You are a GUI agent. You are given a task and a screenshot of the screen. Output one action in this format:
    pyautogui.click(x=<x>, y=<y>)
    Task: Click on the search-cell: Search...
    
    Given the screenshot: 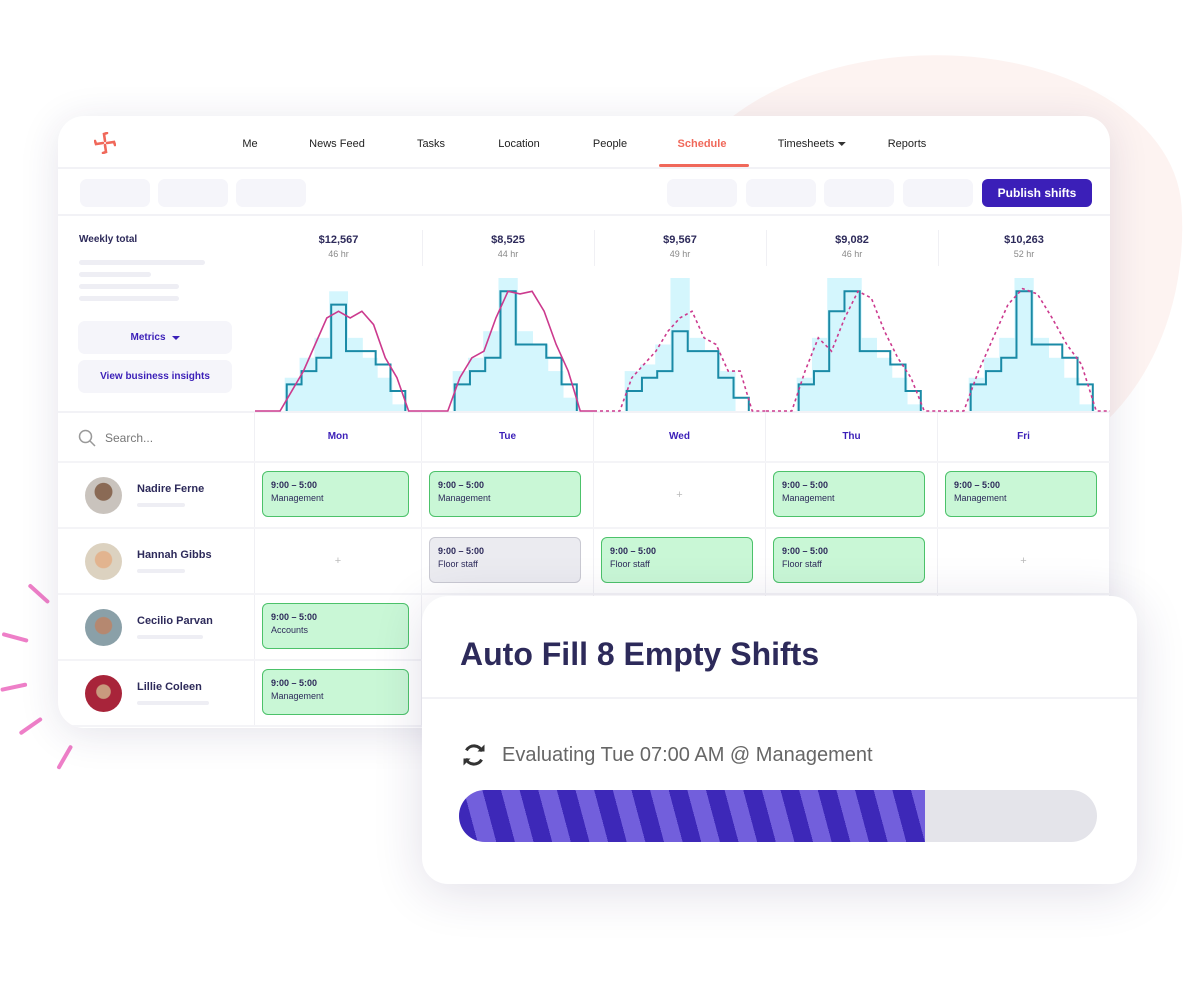 What is the action you would take?
    pyautogui.click(x=156, y=437)
    